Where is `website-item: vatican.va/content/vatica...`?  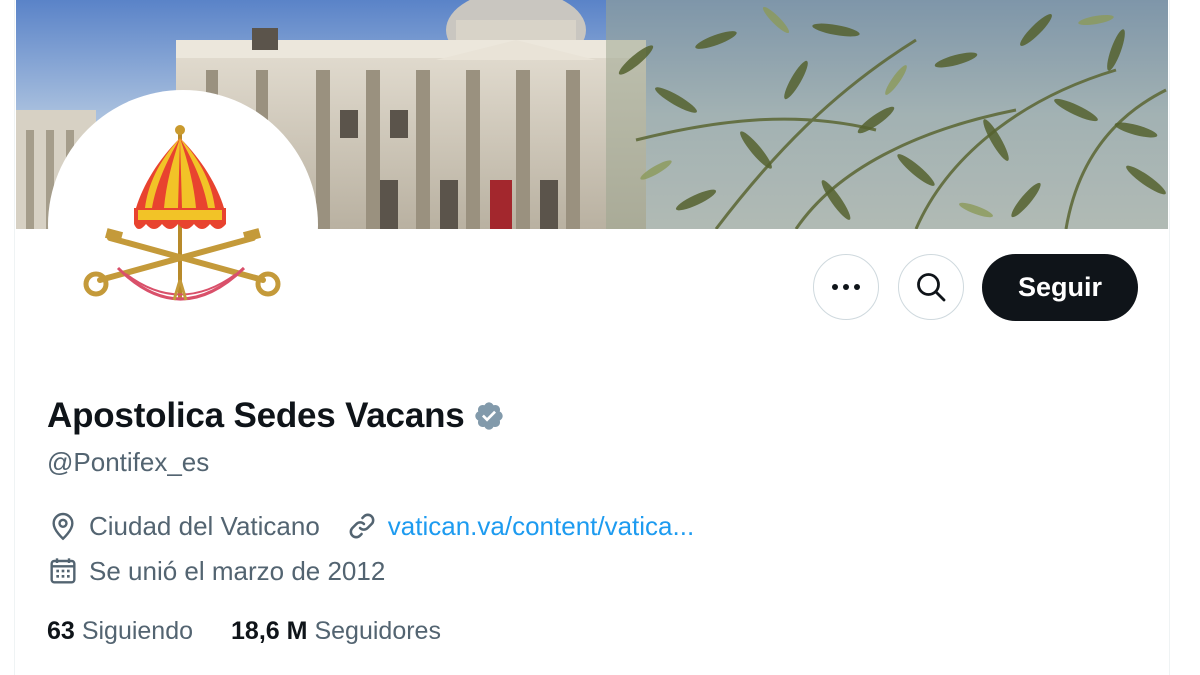
website-item: vatican.va/content/vatica... is located at coordinates (520, 526).